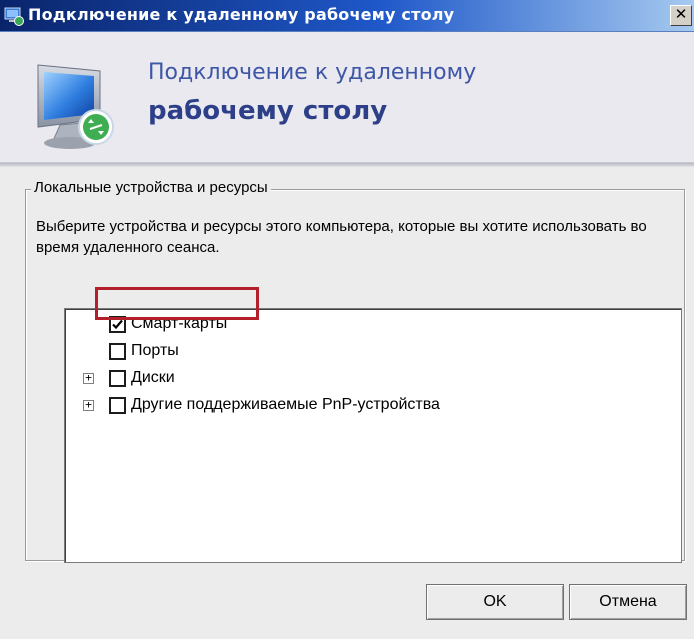 This screenshot has height=639, width=694. Describe the element at coordinates (117, 378) in the screenshot. I see `drives-checkbox` at that location.